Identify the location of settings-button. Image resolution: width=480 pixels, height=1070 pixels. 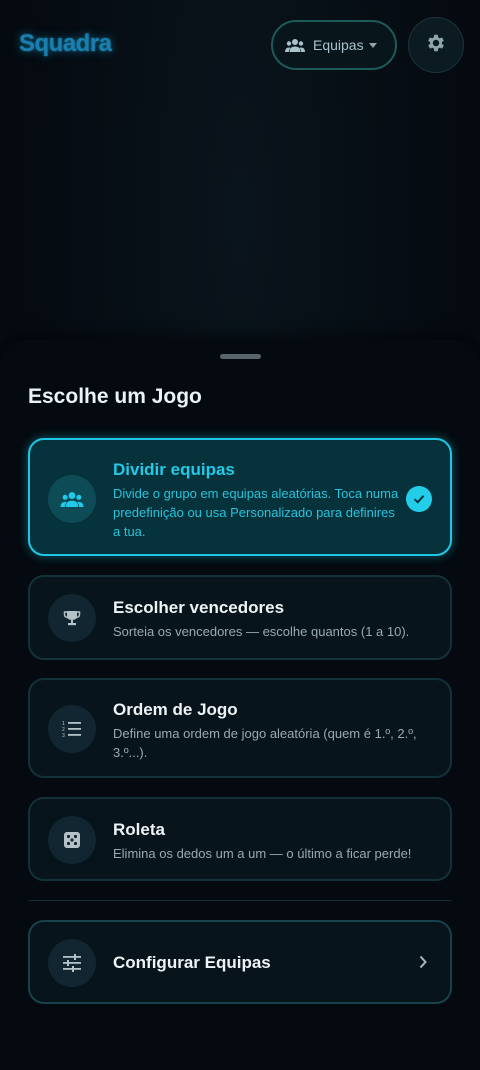
(436, 45).